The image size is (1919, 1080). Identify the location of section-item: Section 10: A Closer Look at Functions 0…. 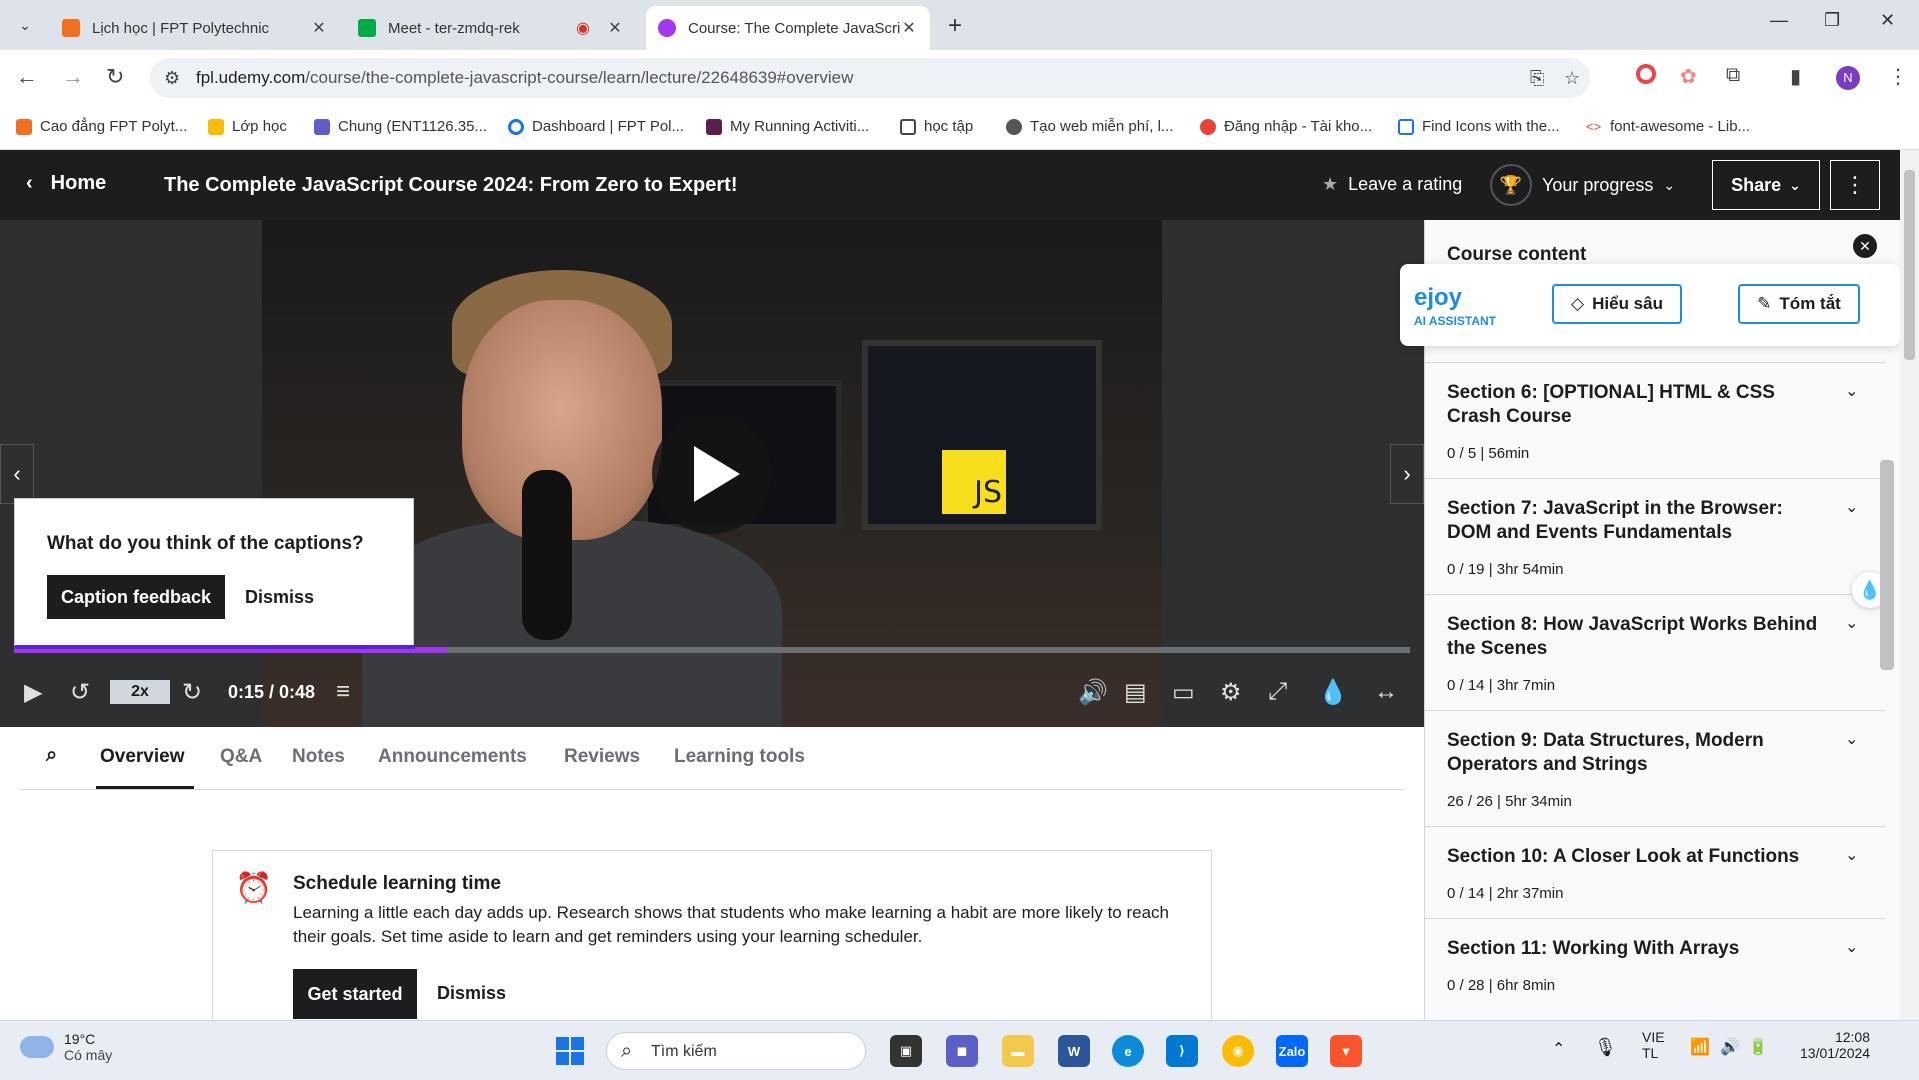
(1655, 872).